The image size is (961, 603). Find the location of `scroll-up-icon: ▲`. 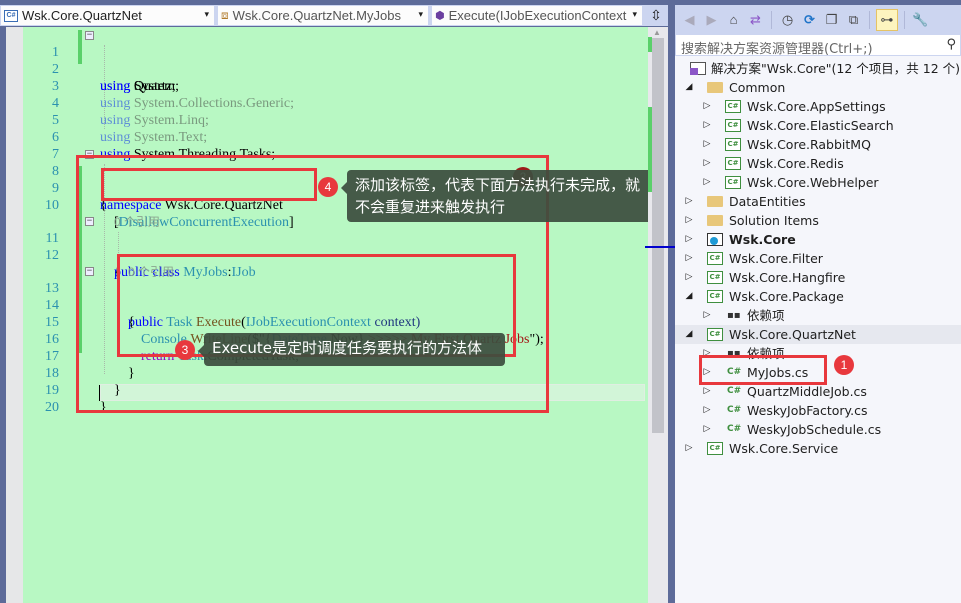

scroll-up-icon: ▲ is located at coordinates (657, 32).